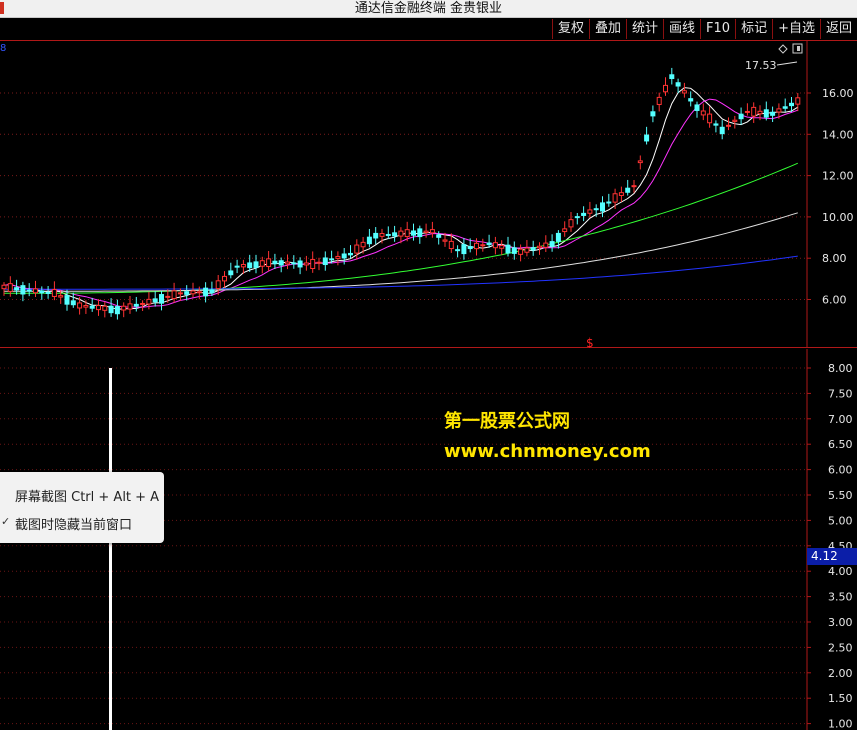 This screenshot has width=857, height=730. What do you see at coordinates (840, 724) in the screenshot?
I see `sub-y-tick-label: 1.00` at bounding box center [840, 724].